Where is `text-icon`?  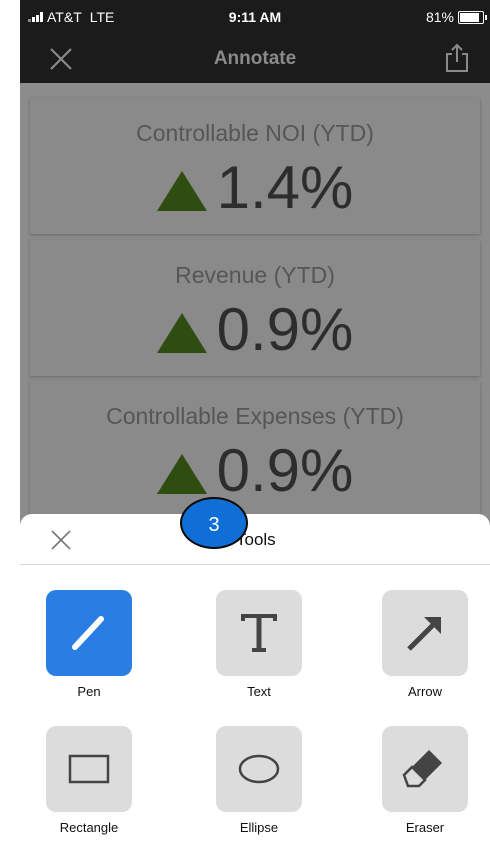 text-icon is located at coordinates (259, 633).